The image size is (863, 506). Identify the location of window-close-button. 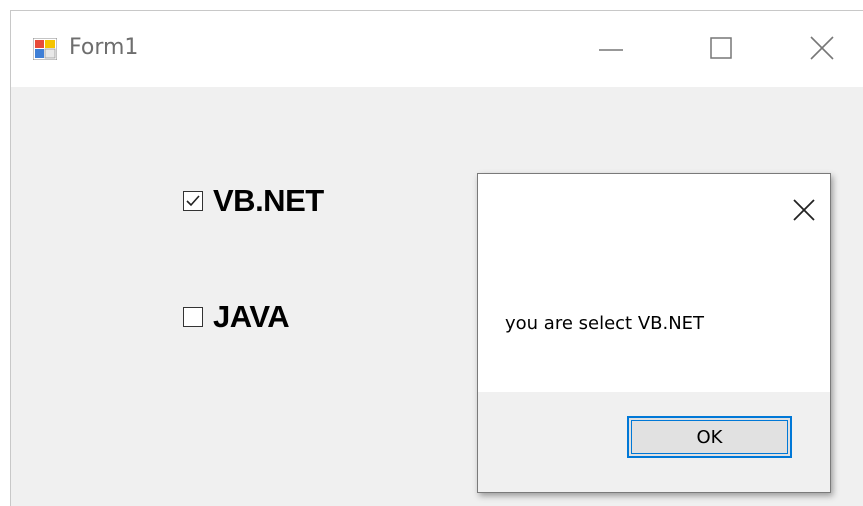
(823, 49).